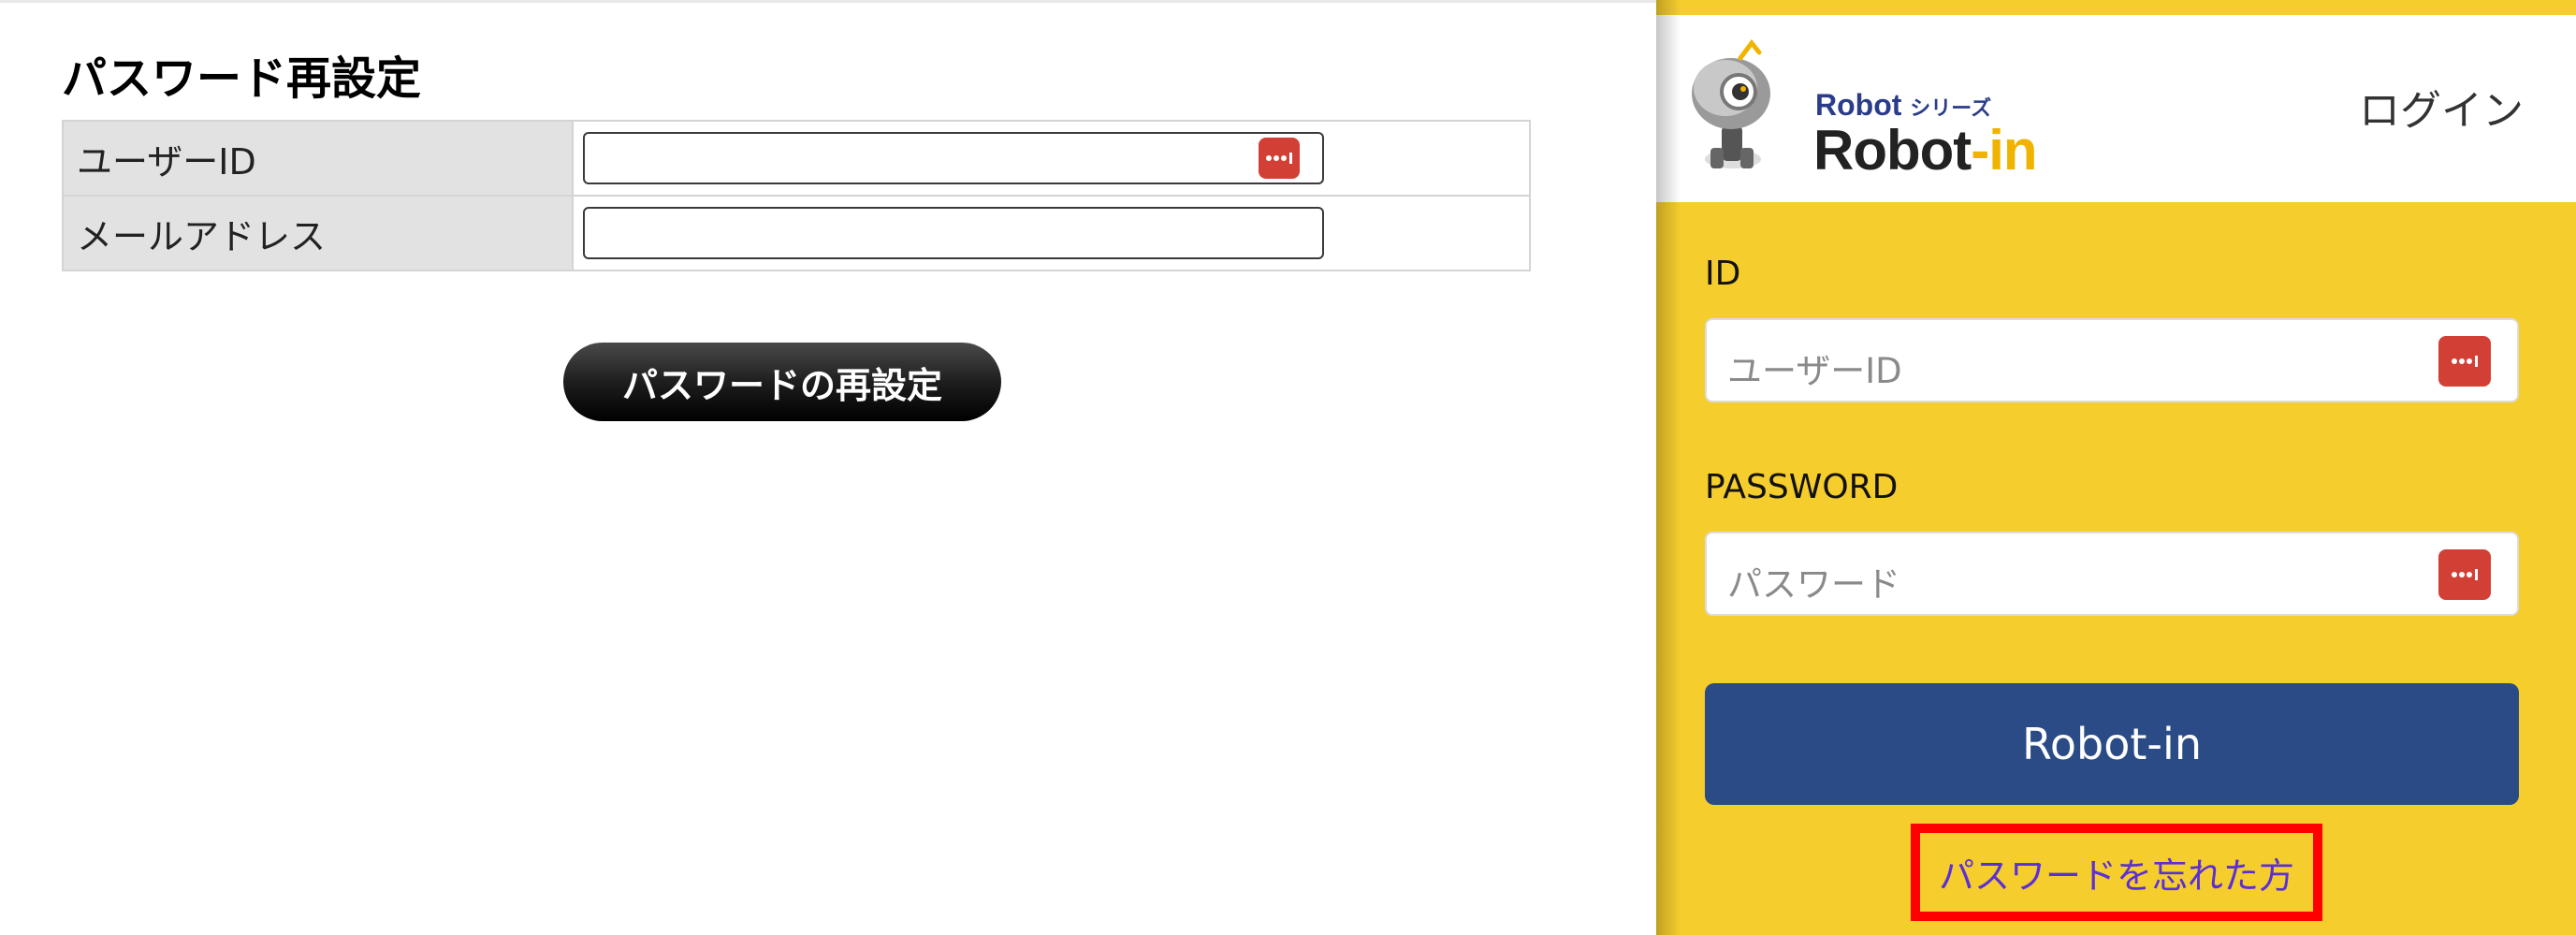  Describe the element at coordinates (1814, 371) in the screenshot. I see `login-id-placeholder: ユーザーID` at that location.